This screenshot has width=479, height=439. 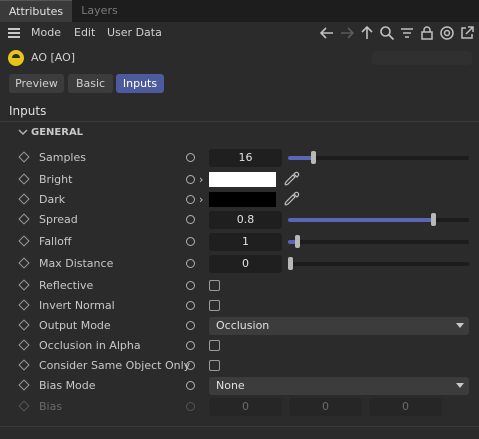 I want to click on spread-slider, so click(x=378, y=219).